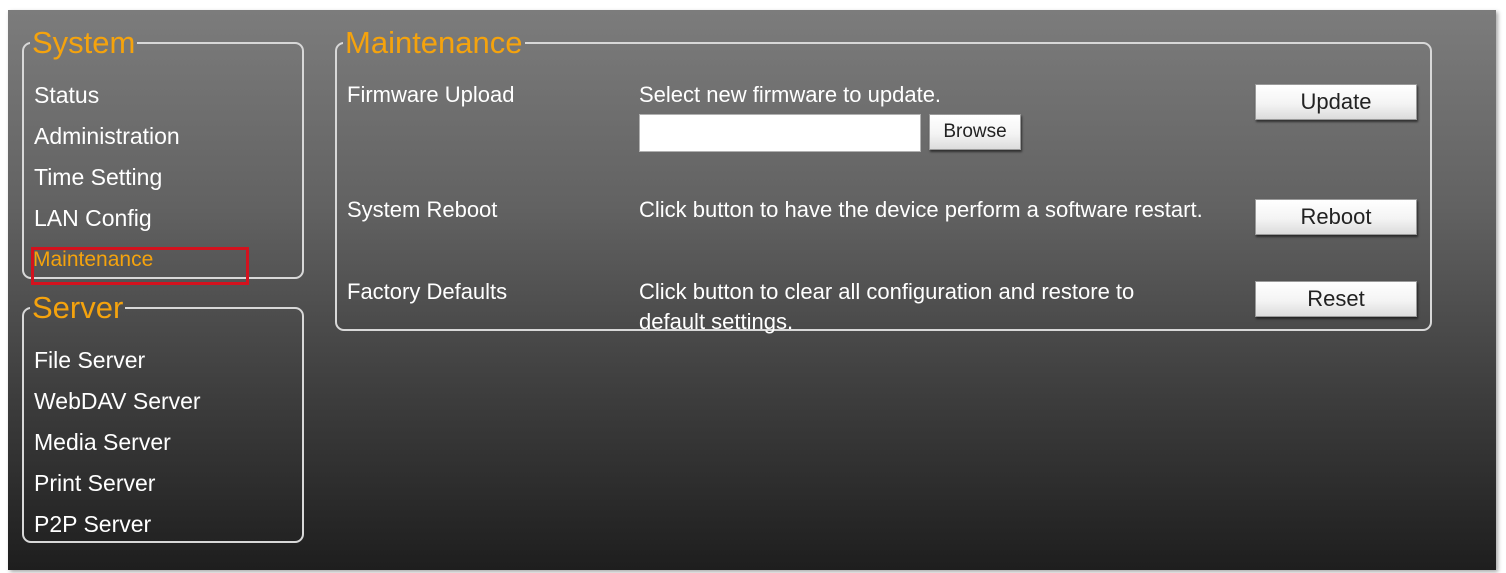  I want to click on sidebar-item-media-server: Media Server, so click(102, 442).